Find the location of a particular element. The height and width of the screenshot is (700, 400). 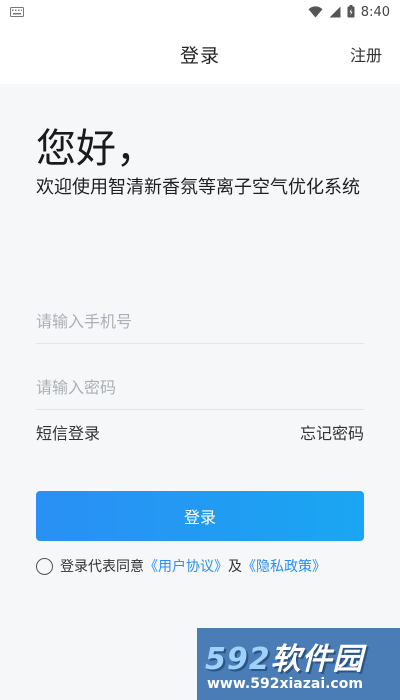

login-options-row: 短信登录 忘记密码 is located at coordinates (200, 432).